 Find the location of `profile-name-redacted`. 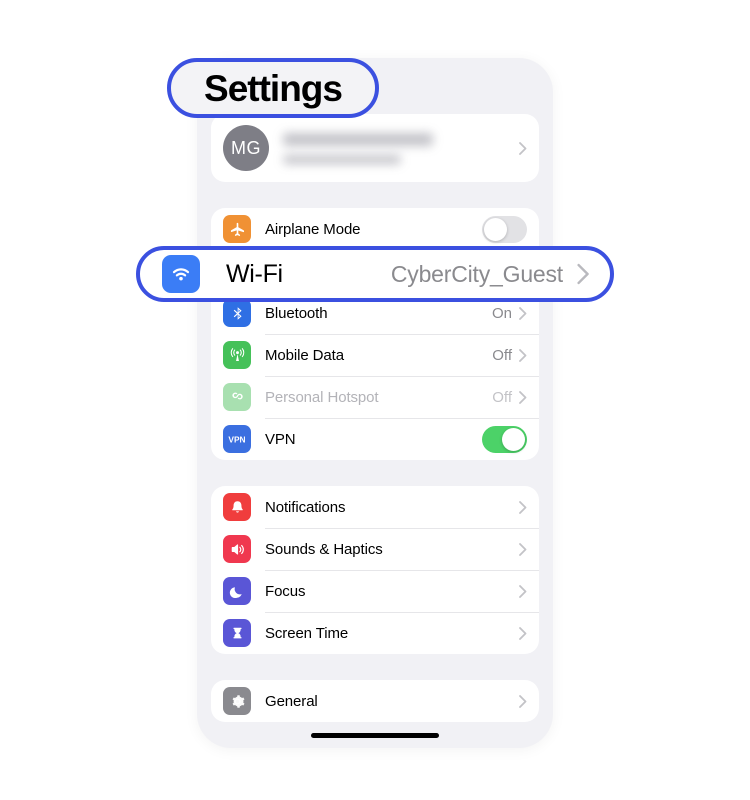

profile-name-redacted is located at coordinates (401, 148).